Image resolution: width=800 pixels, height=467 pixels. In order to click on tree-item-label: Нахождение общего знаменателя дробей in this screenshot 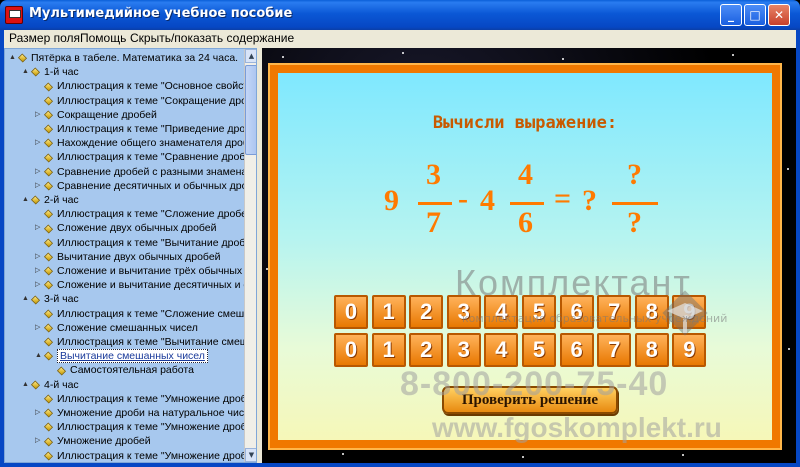, I will do `click(157, 143)`.